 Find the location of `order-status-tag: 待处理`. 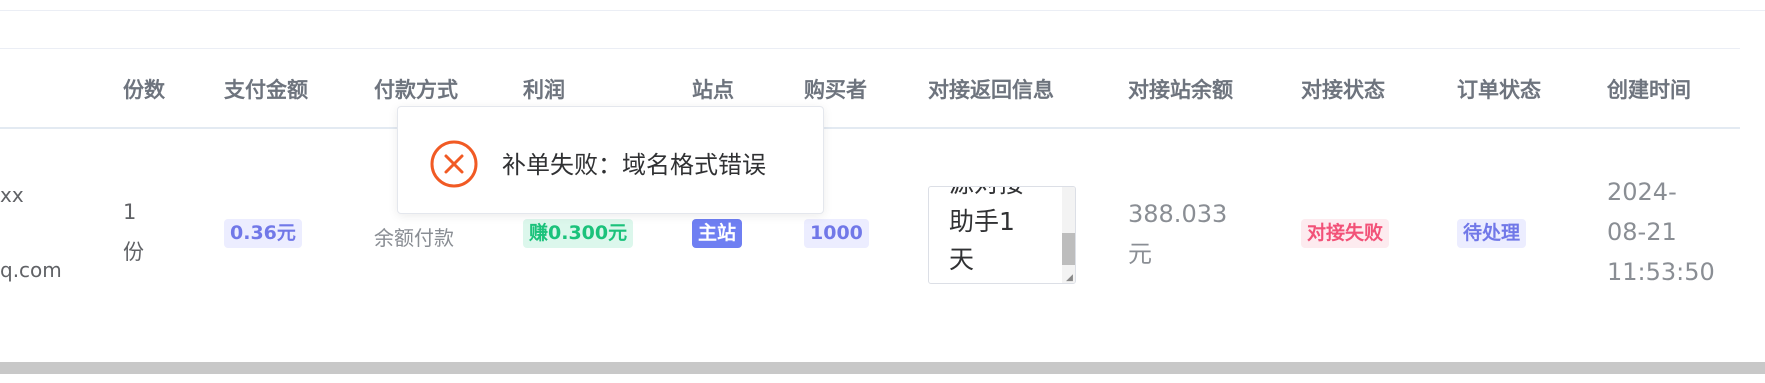

order-status-tag: 待处理 is located at coordinates (1492, 233).